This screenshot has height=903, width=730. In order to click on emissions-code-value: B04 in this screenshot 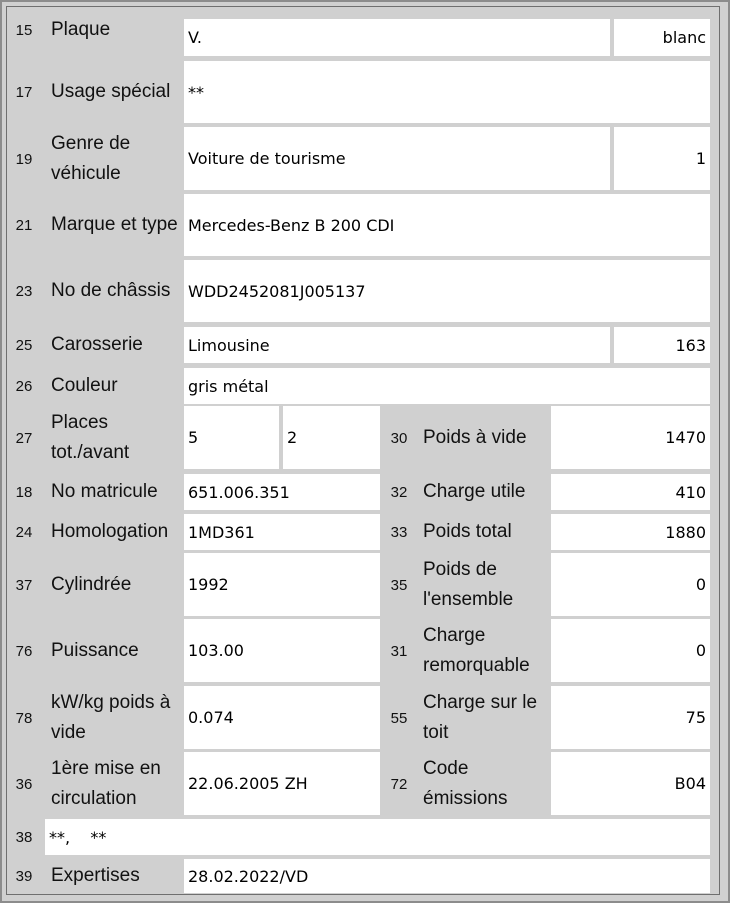, I will do `click(630, 783)`.